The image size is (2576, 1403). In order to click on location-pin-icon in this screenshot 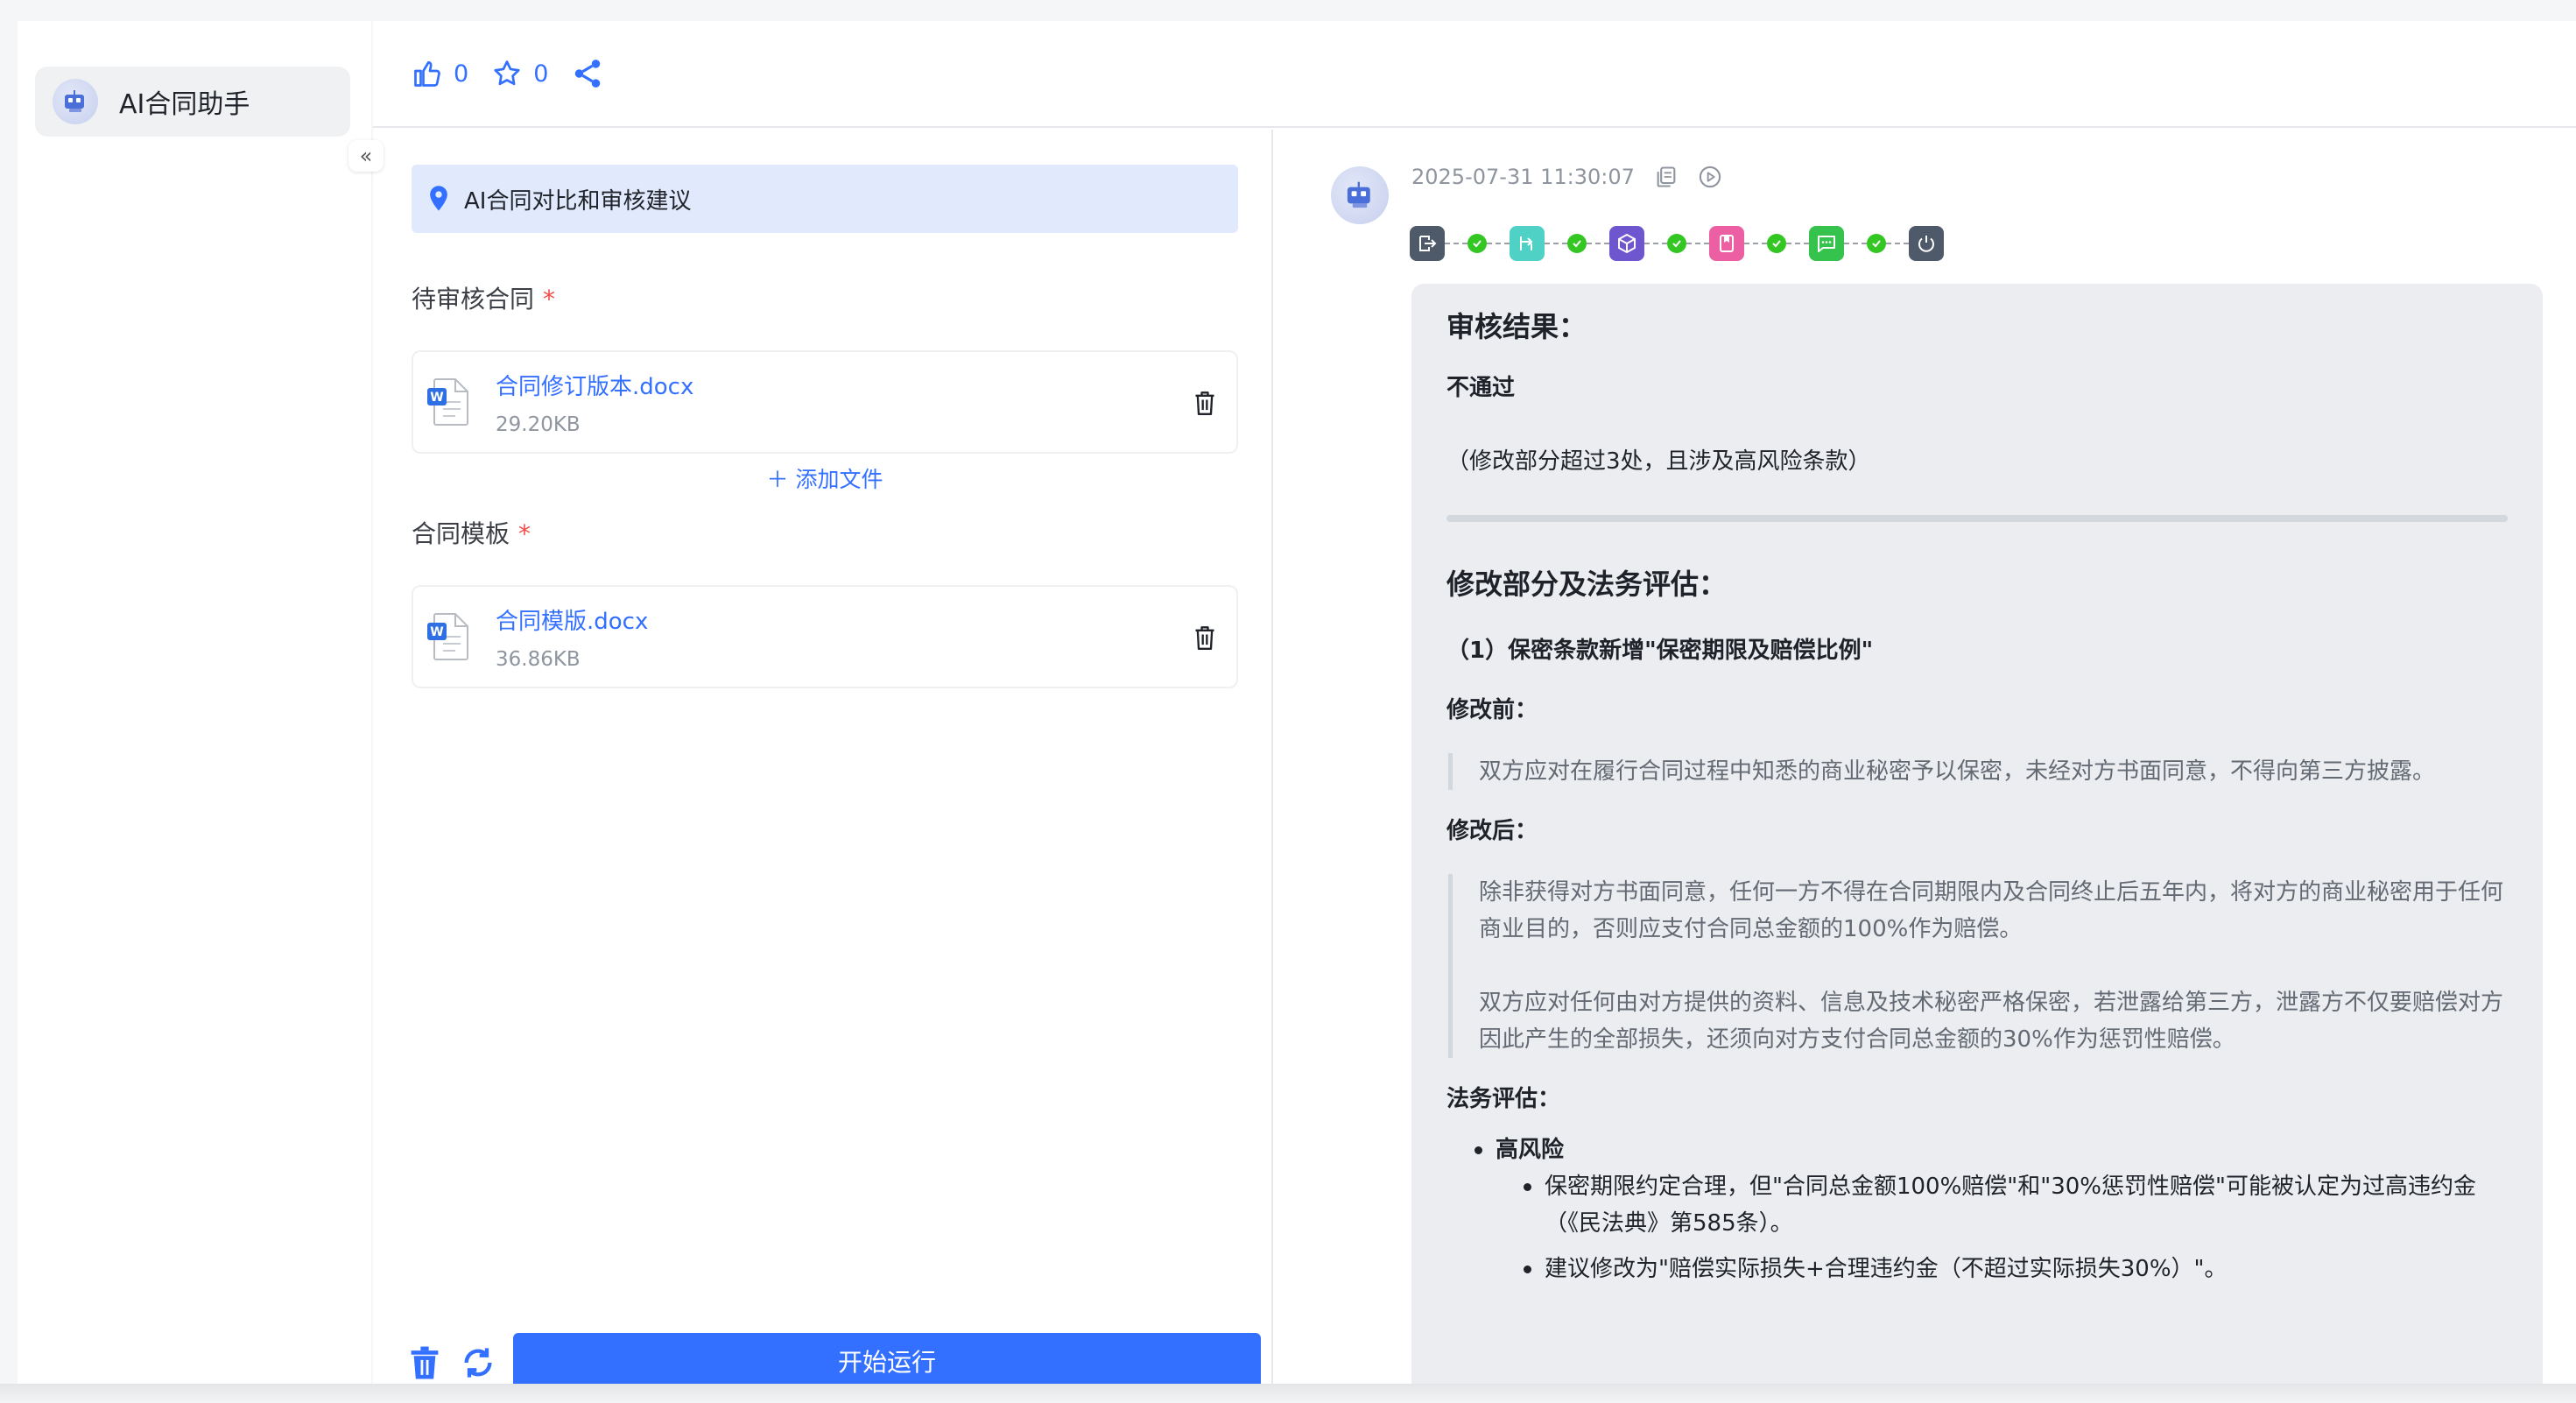, I will do `click(438, 199)`.